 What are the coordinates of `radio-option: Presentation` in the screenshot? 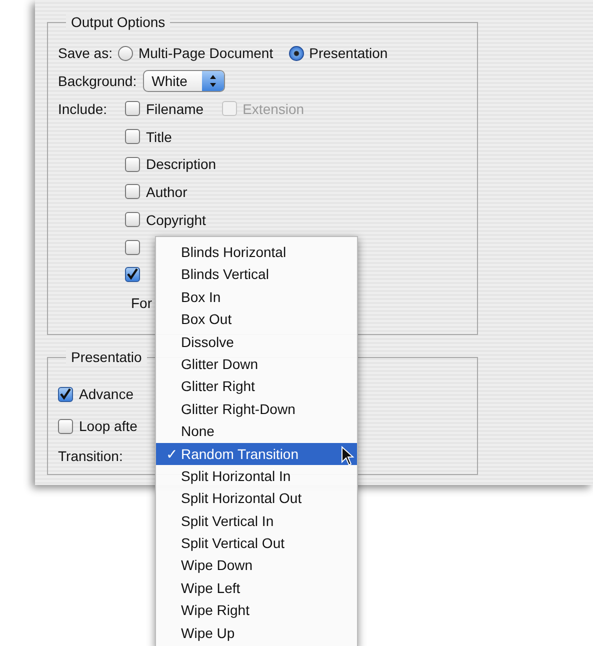 It's located at (338, 53).